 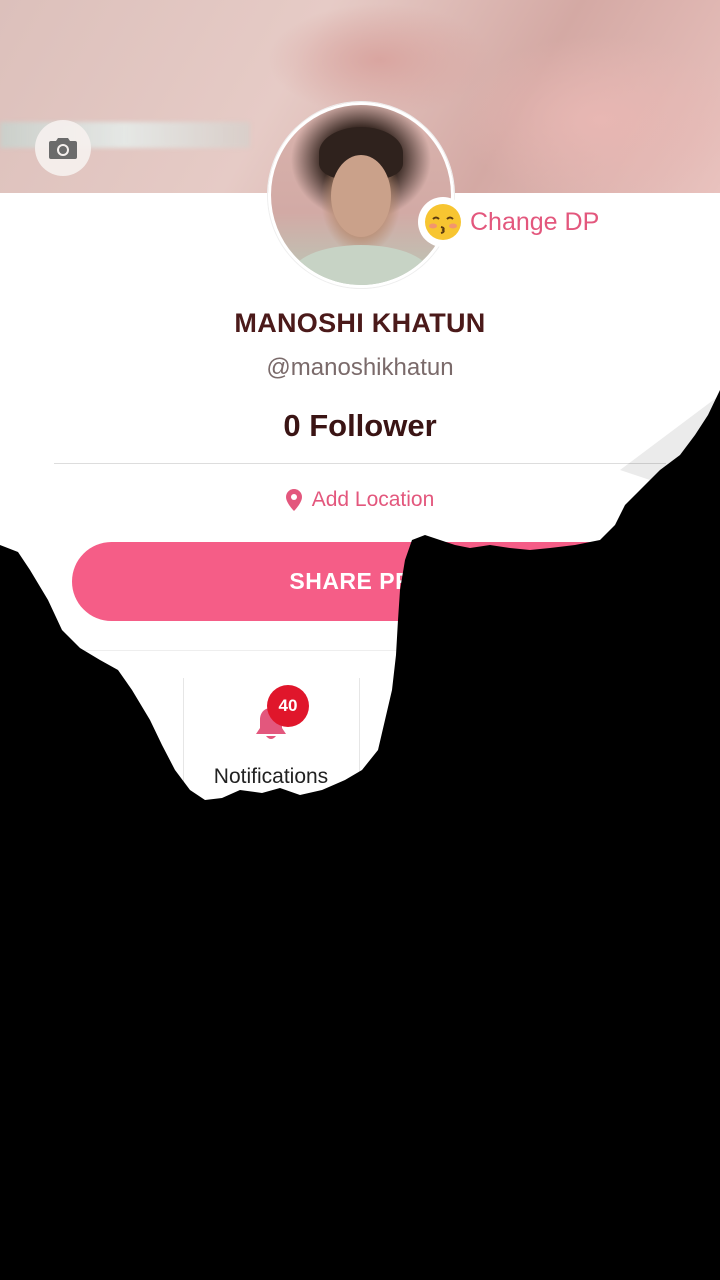 I want to click on kissing-face-icon, so click(x=443, y=222).